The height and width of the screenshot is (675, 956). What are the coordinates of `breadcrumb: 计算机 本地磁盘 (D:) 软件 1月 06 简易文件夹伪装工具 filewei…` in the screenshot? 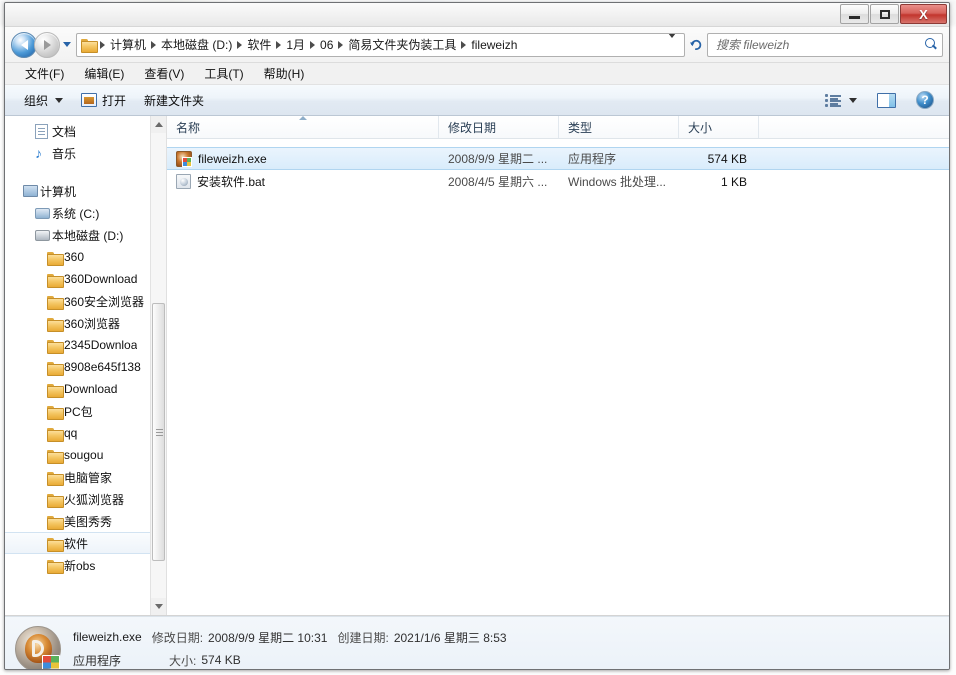 It's located at (380, 44).